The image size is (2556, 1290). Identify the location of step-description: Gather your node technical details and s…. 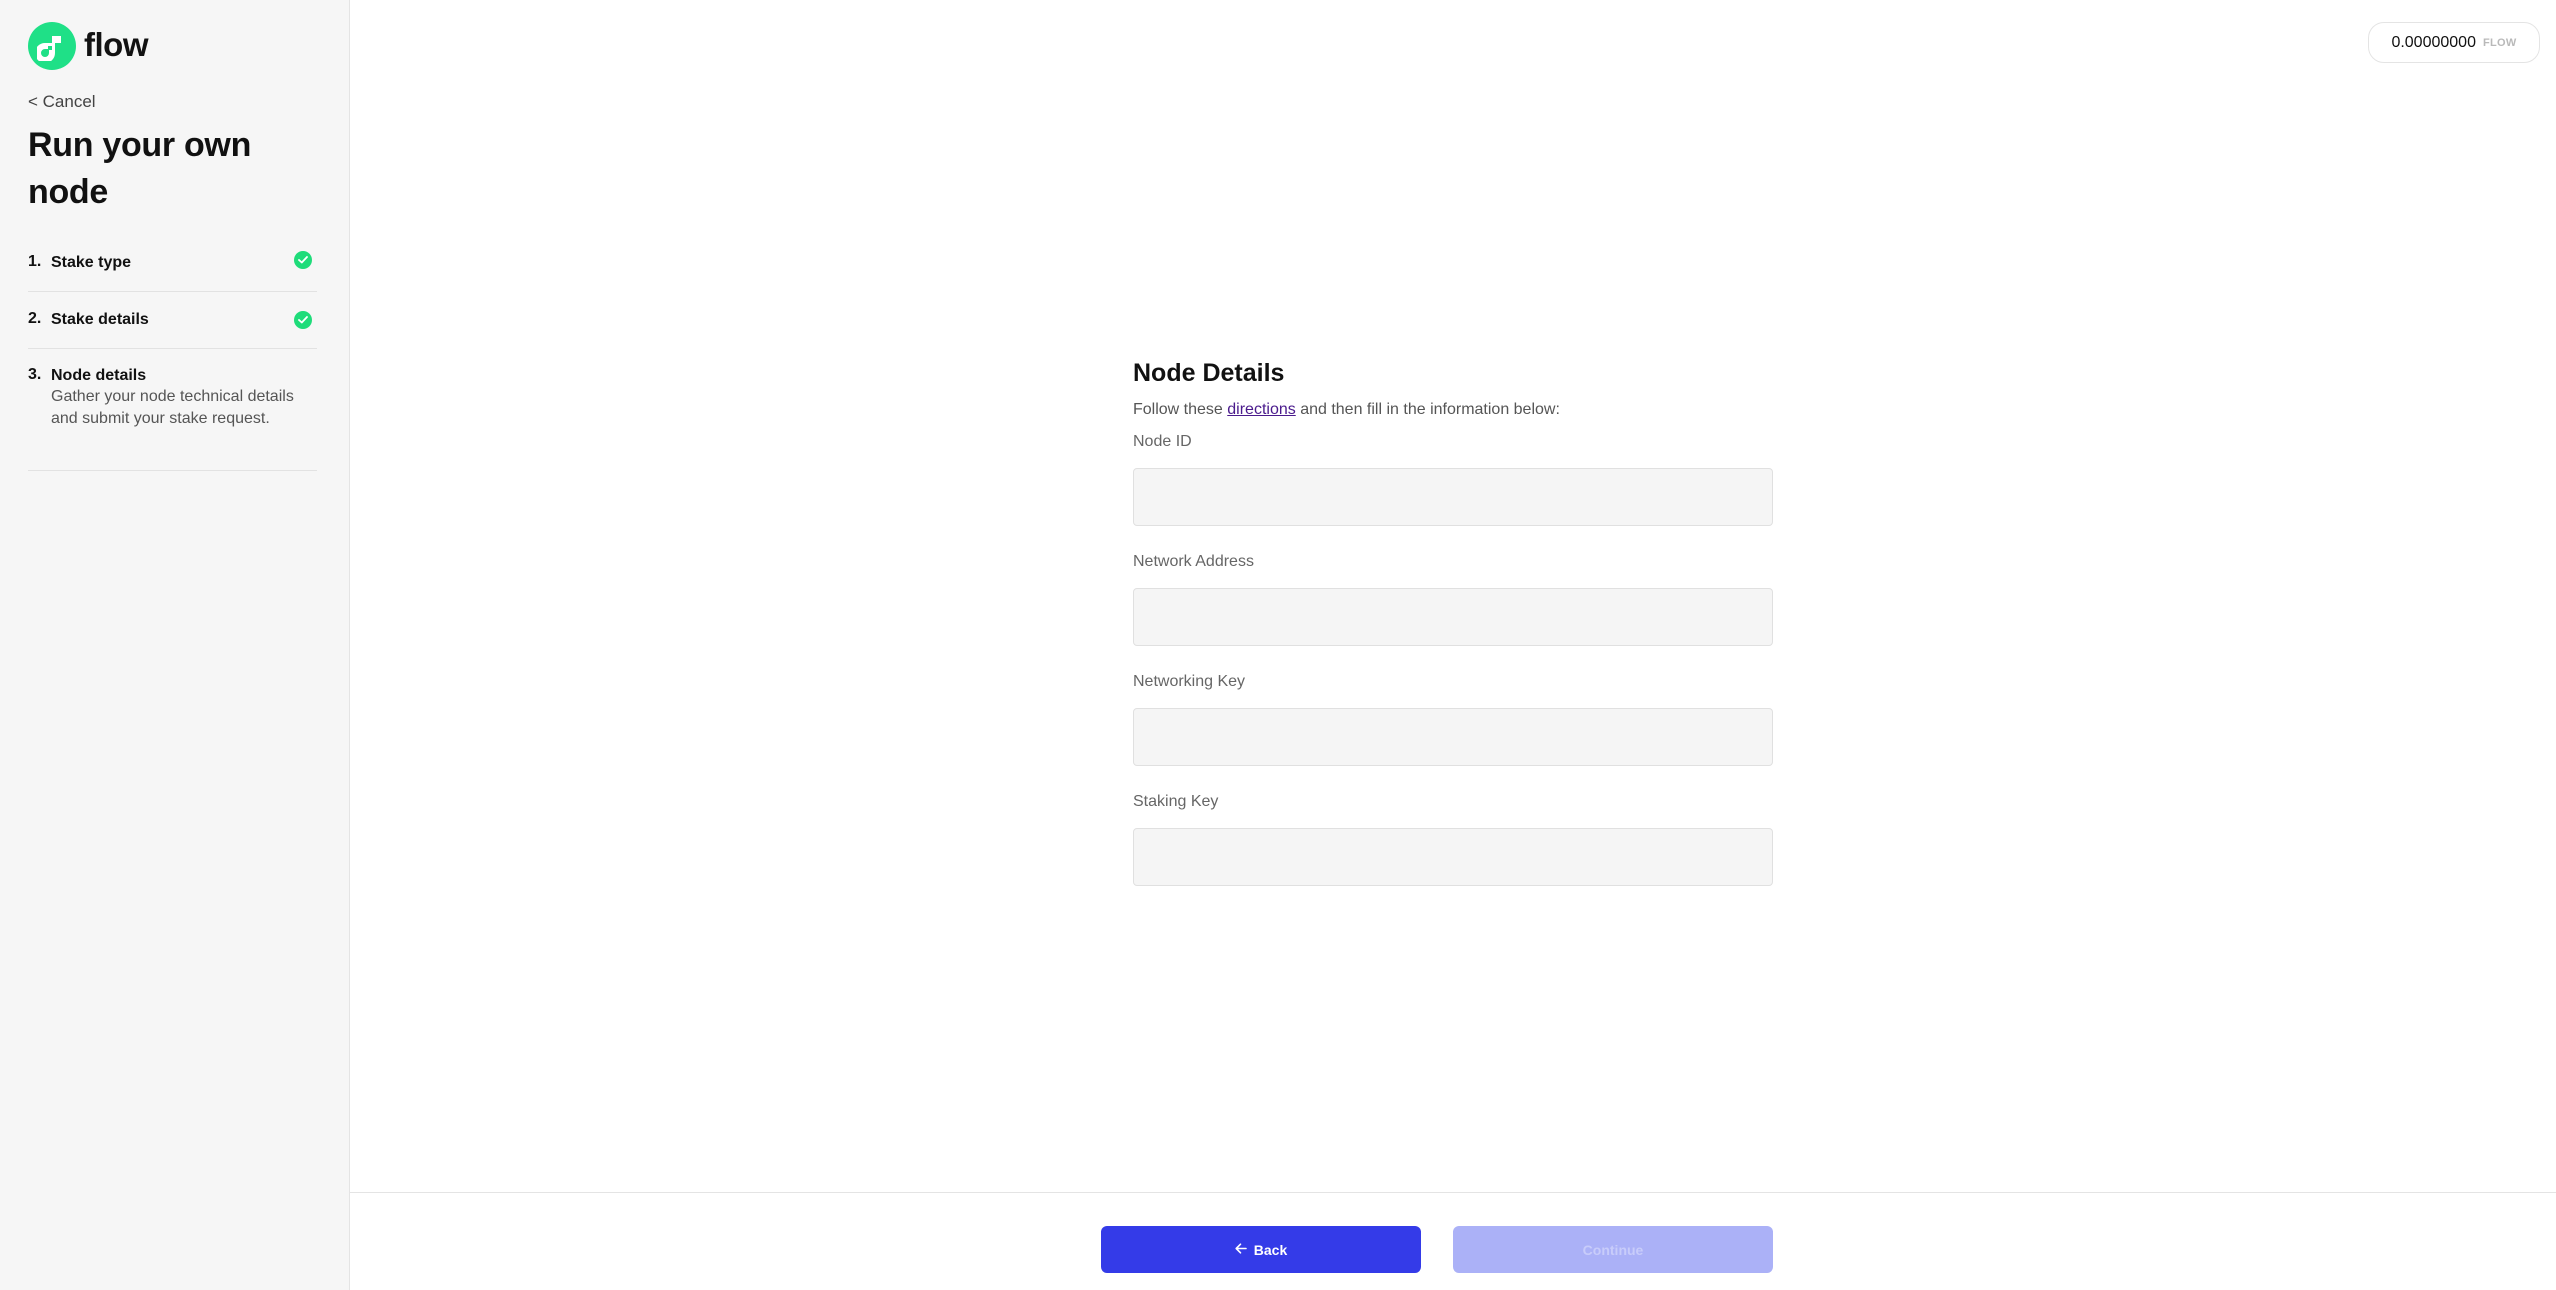
(172, 407).